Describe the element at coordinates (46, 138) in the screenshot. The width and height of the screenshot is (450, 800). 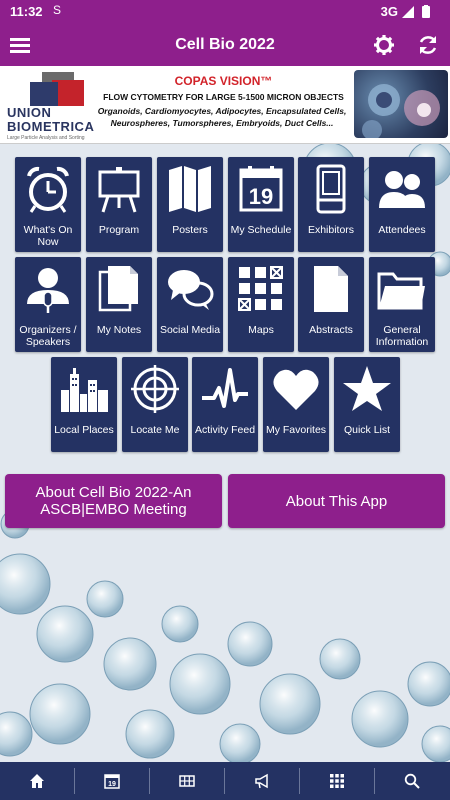
I see `logo-tagline: Large Particle Analysis and Sorting` at that location.